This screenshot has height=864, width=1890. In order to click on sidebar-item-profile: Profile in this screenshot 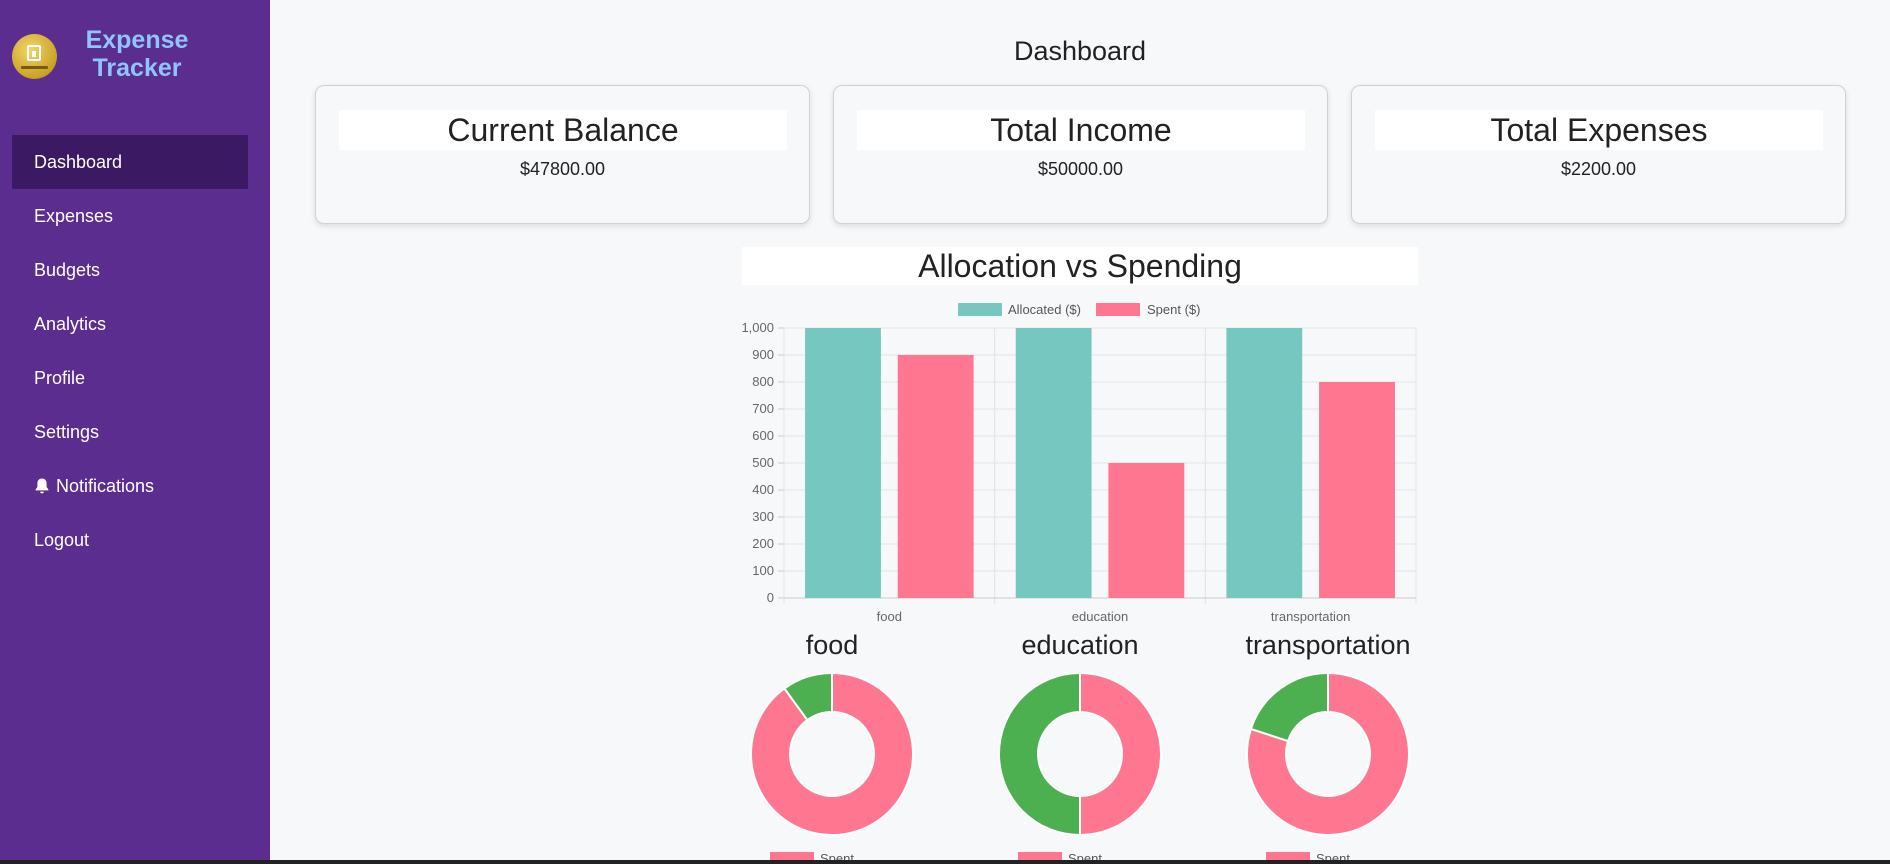, I will do `click(130, 378)`.